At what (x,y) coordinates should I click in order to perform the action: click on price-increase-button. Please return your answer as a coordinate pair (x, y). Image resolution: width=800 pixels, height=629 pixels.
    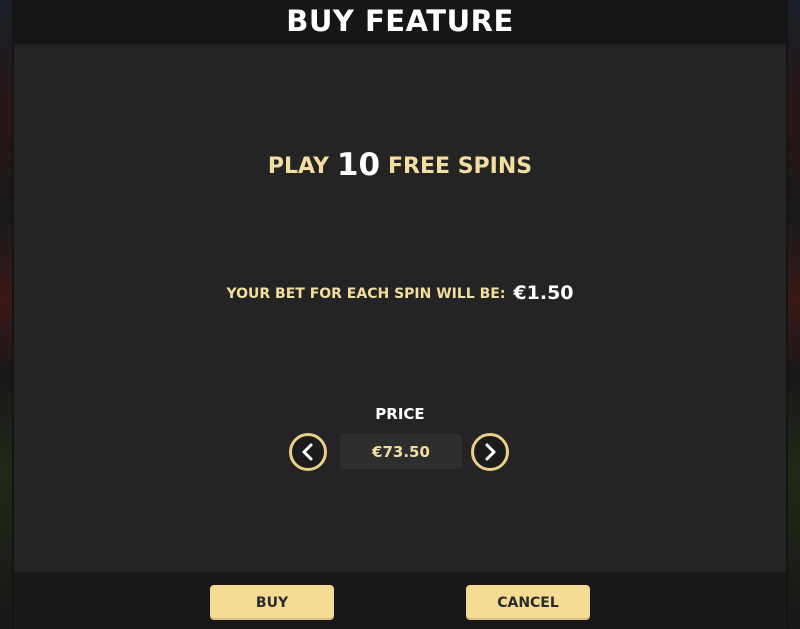
    Looking at the image, I should click on (490, 452).